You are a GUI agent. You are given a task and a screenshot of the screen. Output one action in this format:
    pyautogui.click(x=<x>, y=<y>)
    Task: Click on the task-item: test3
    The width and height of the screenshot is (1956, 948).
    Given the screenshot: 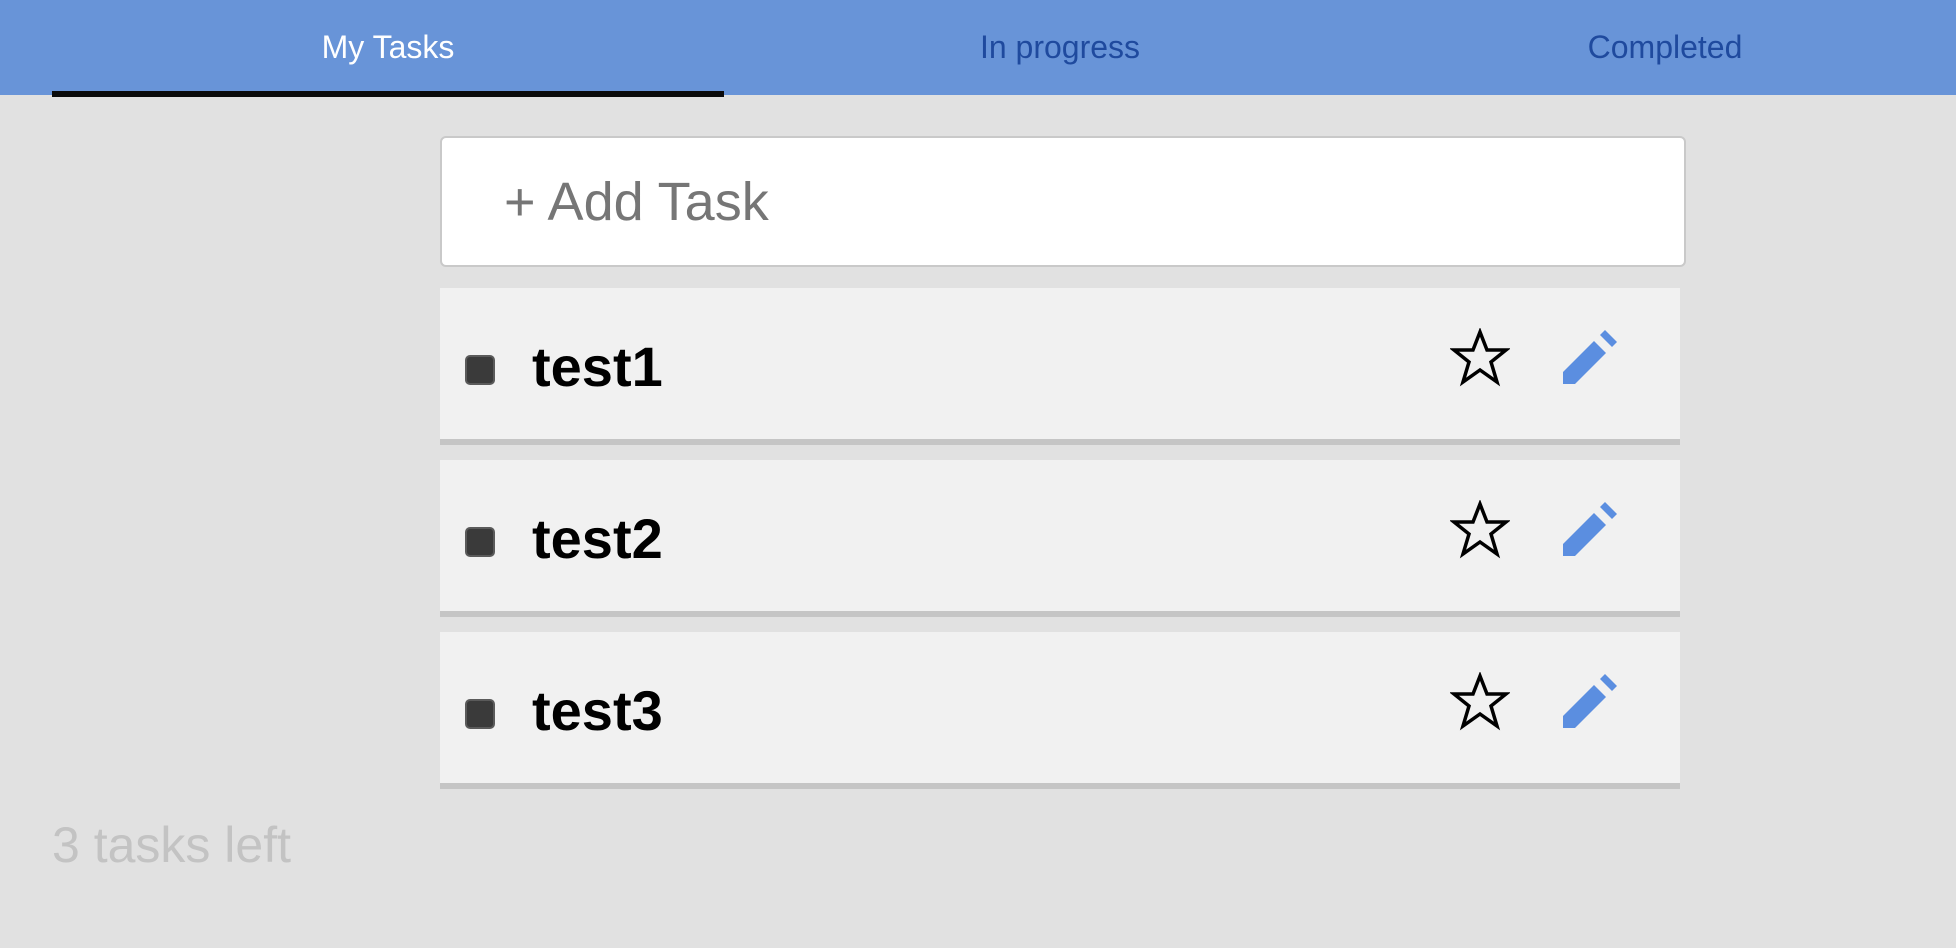 What is the action you would take?
    pyautogui.click(x=1060, y=710)
    